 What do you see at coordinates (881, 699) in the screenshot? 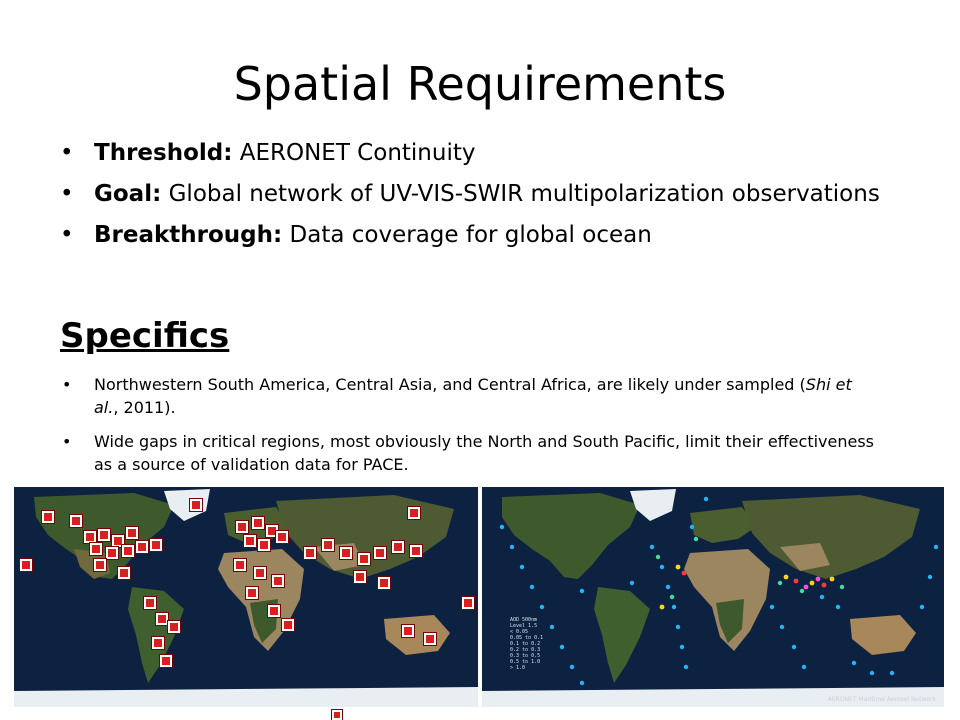
I see `map-caption: AERONET Maritime Aerosol Network` at bounding box center [881, 699].